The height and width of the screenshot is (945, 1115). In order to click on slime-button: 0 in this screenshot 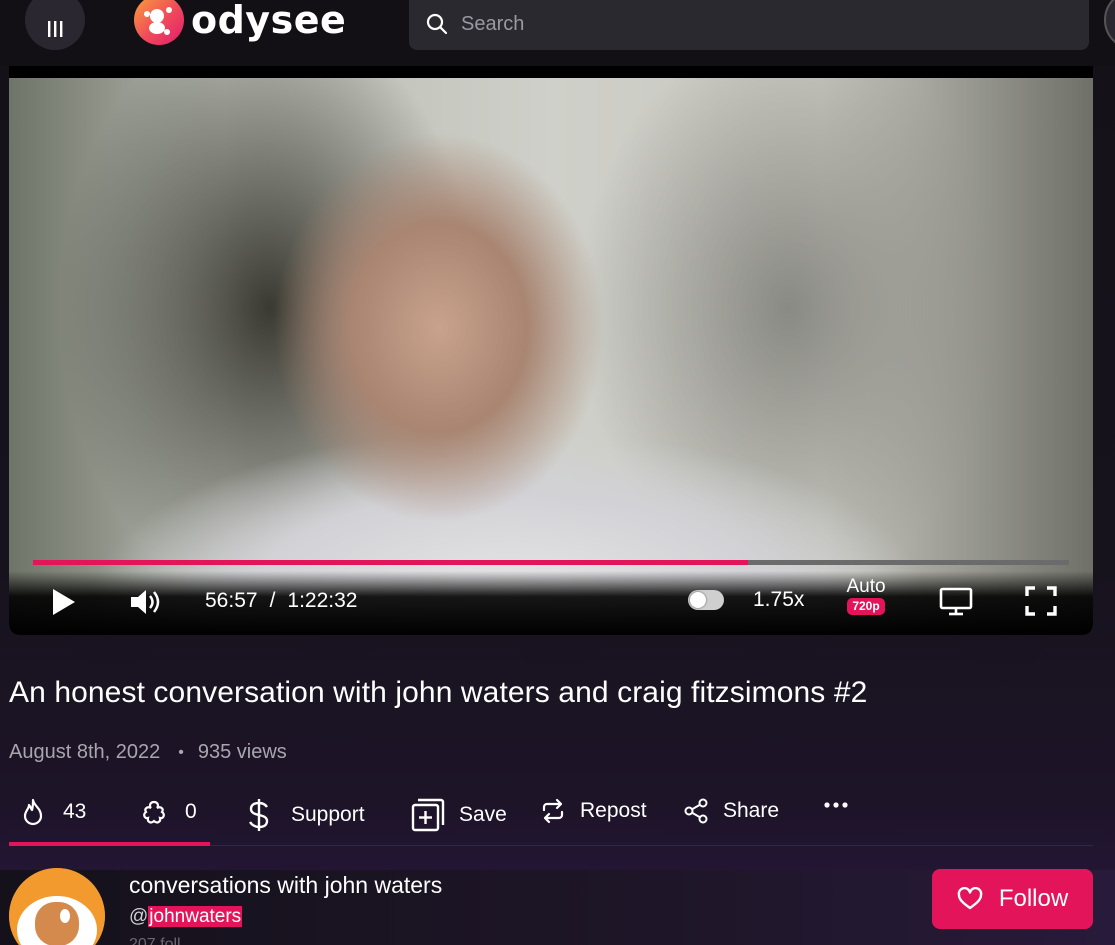, I will do `click(169, 812)`.